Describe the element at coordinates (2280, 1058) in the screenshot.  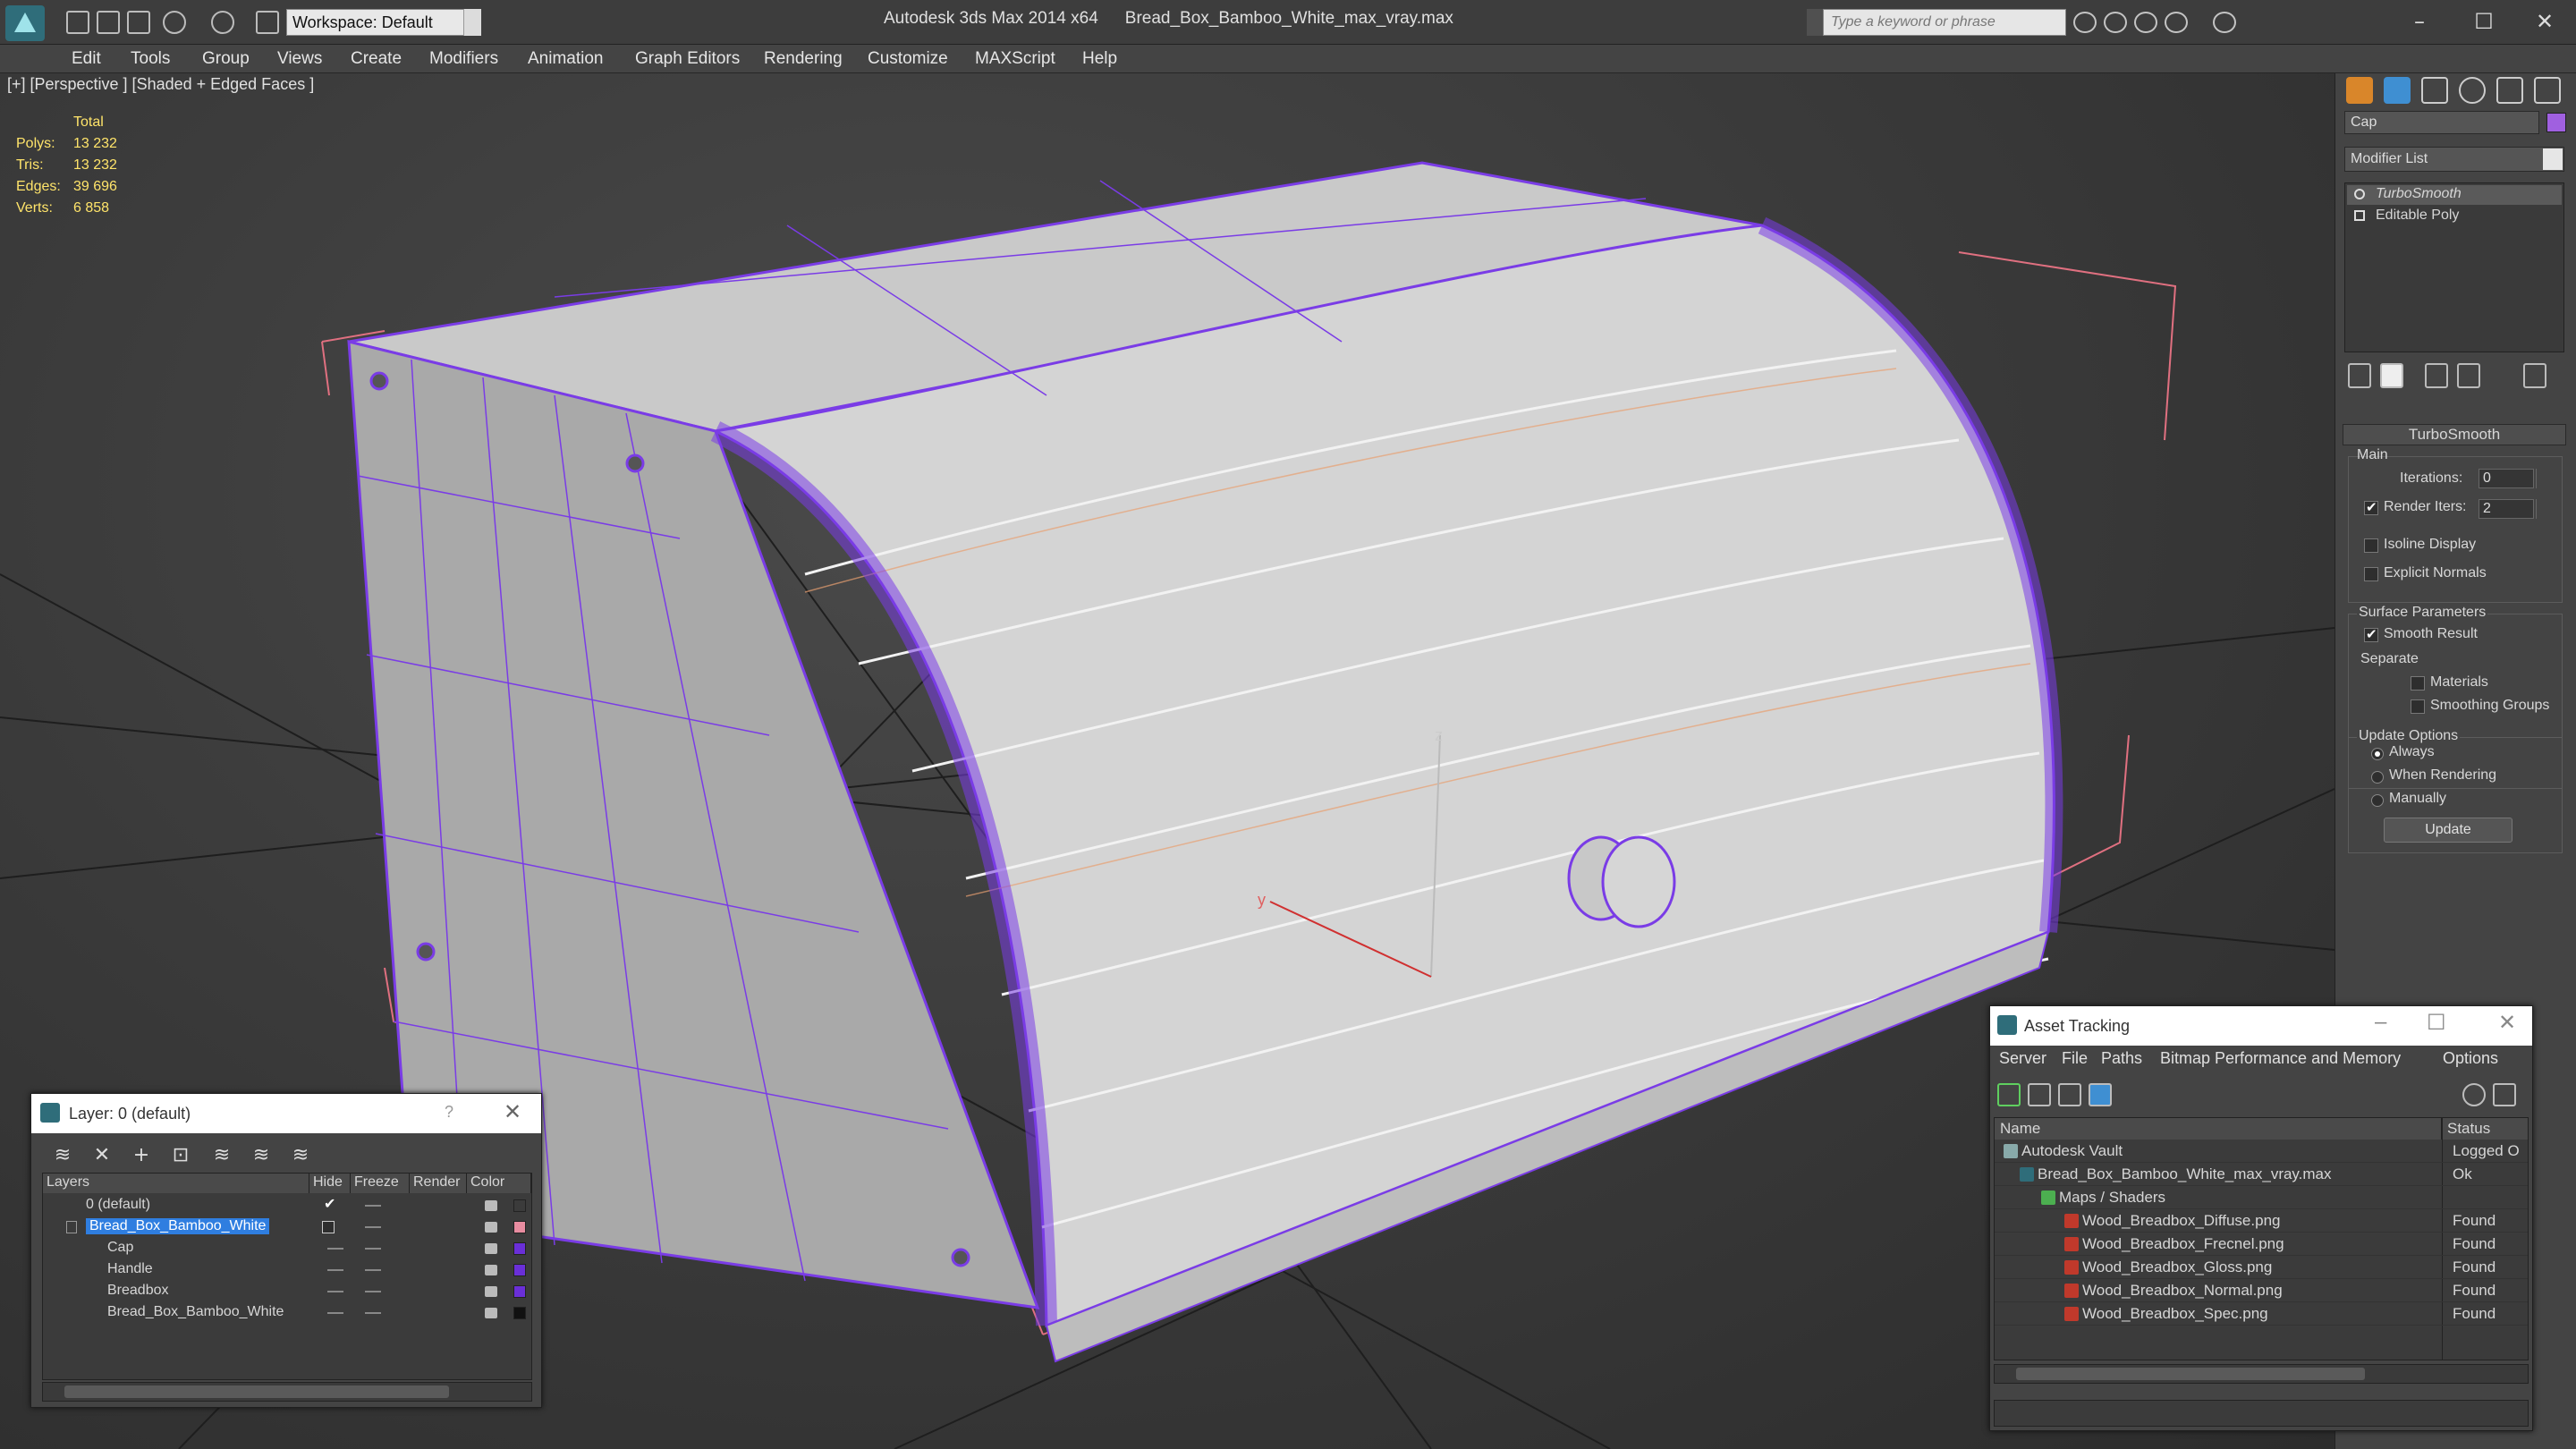
I see `menu-bitmap-performance: Bitmap Performance and Memory` at that location.